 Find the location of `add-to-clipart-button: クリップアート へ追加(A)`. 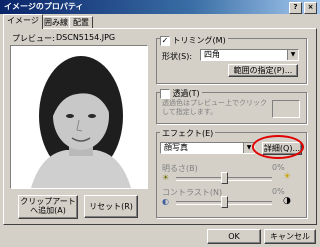

add-to-clipart-button: クリップアート へ追加(A) is located at coordinates (48, 207).